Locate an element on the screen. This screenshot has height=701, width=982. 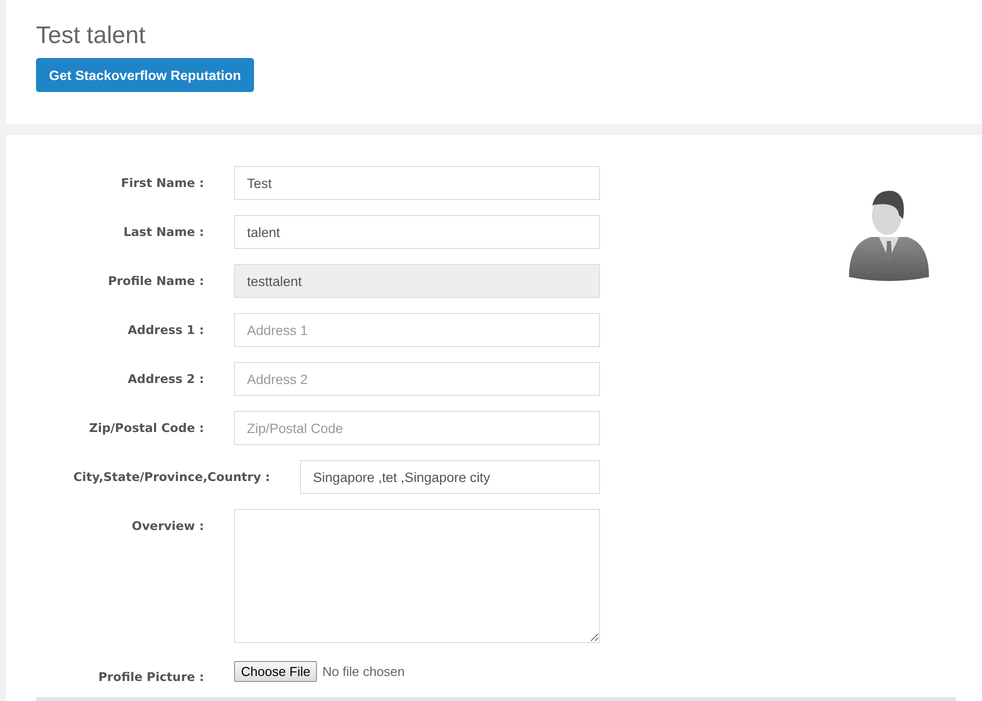
field-label: Address 2 : is located at coordinates (166, 379).